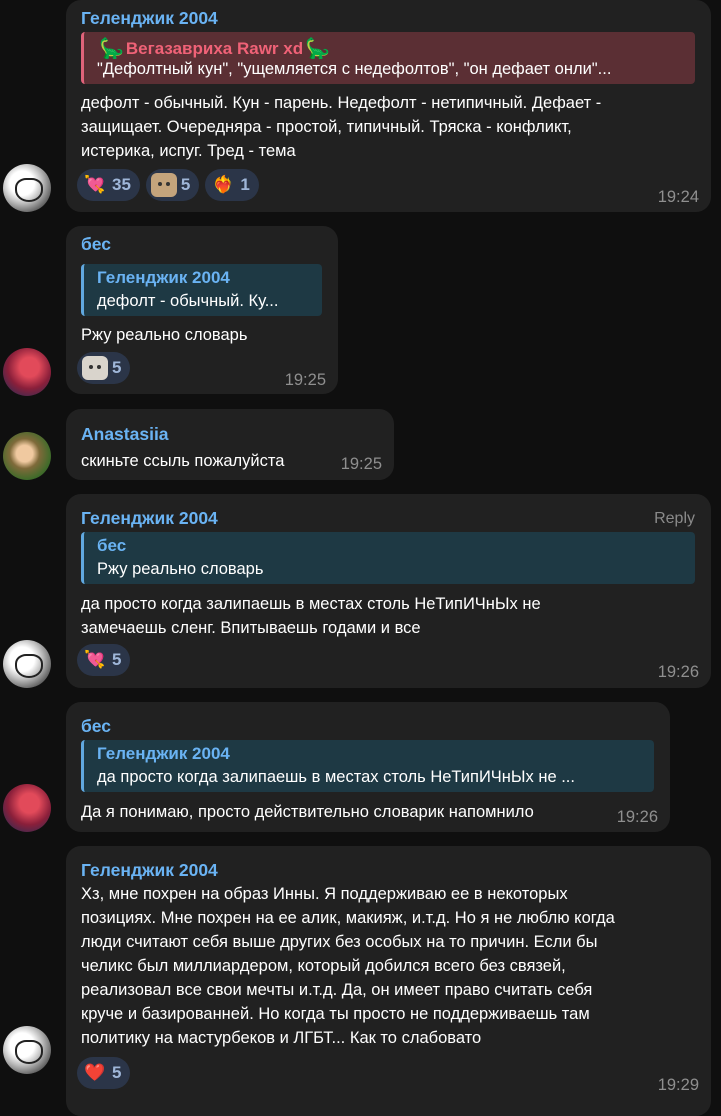  What do you see at coordinates (180, 569) in the screenshot?
I see `quote-text: Ржу реально словарь` at bounding box center [180, 569].